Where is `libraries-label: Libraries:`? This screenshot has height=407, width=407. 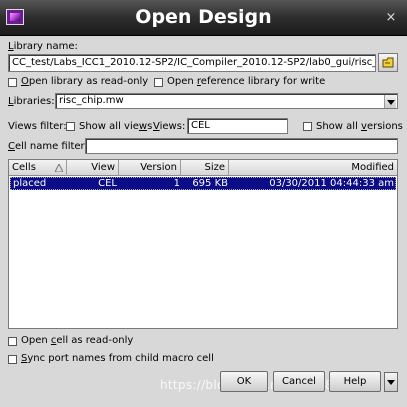 libraries-label: Libraries: is located at coordinates (31, 101).